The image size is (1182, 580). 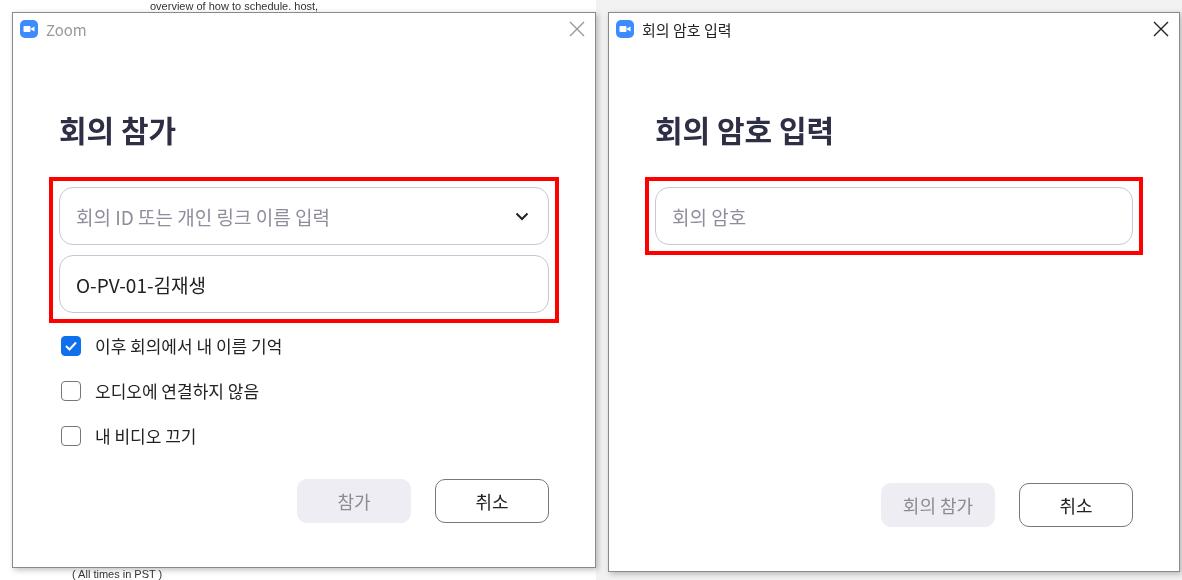 What do you see at coordinates (146, 435) in the screenshot?
I see `checkbox-label: 내 비디오 끄기` at bounding box center [146, 435].